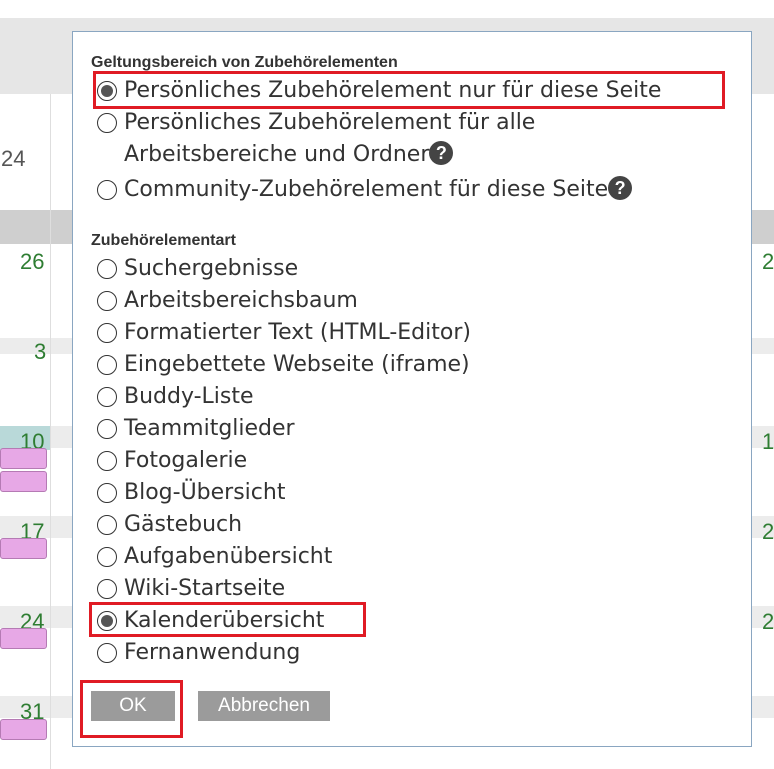 This screenshot has width=774, height=769. I want to click on type-section-title: Zubehörelementart, so click(163, 240).